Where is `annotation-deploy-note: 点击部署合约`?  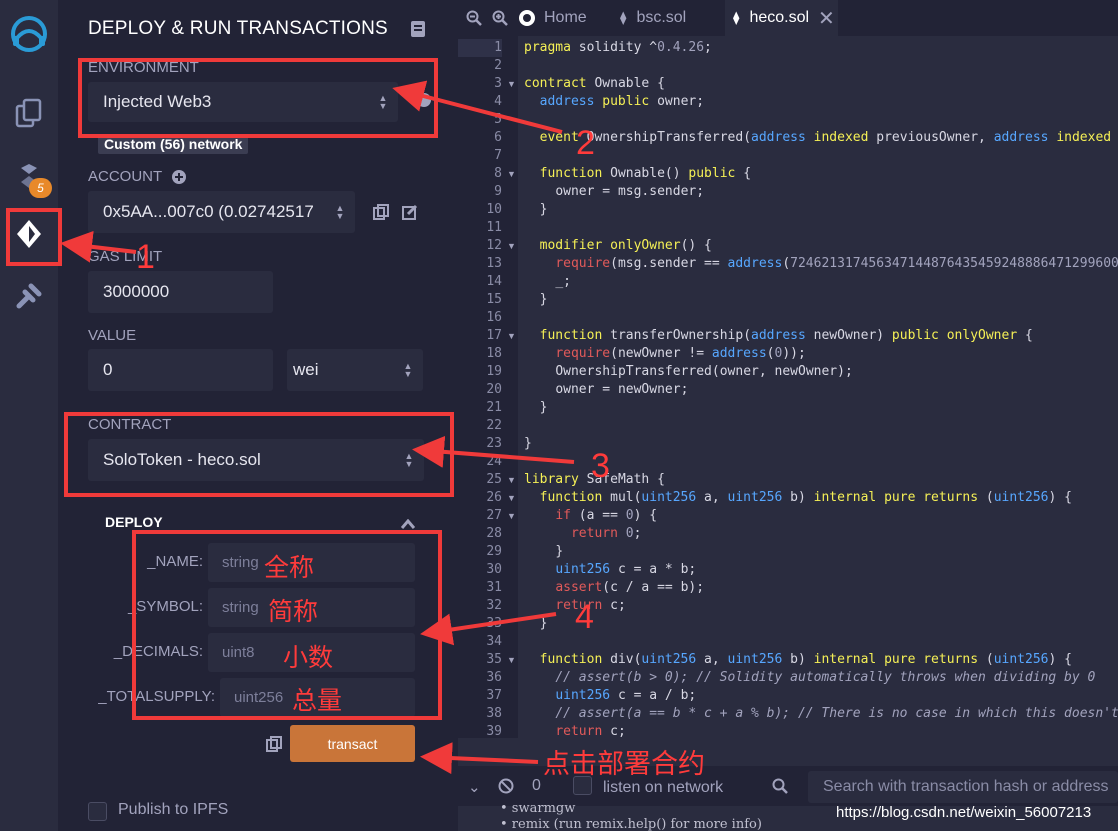
annotation-deploy-note: 点击部署合约 is located at coordinates (624, 764).